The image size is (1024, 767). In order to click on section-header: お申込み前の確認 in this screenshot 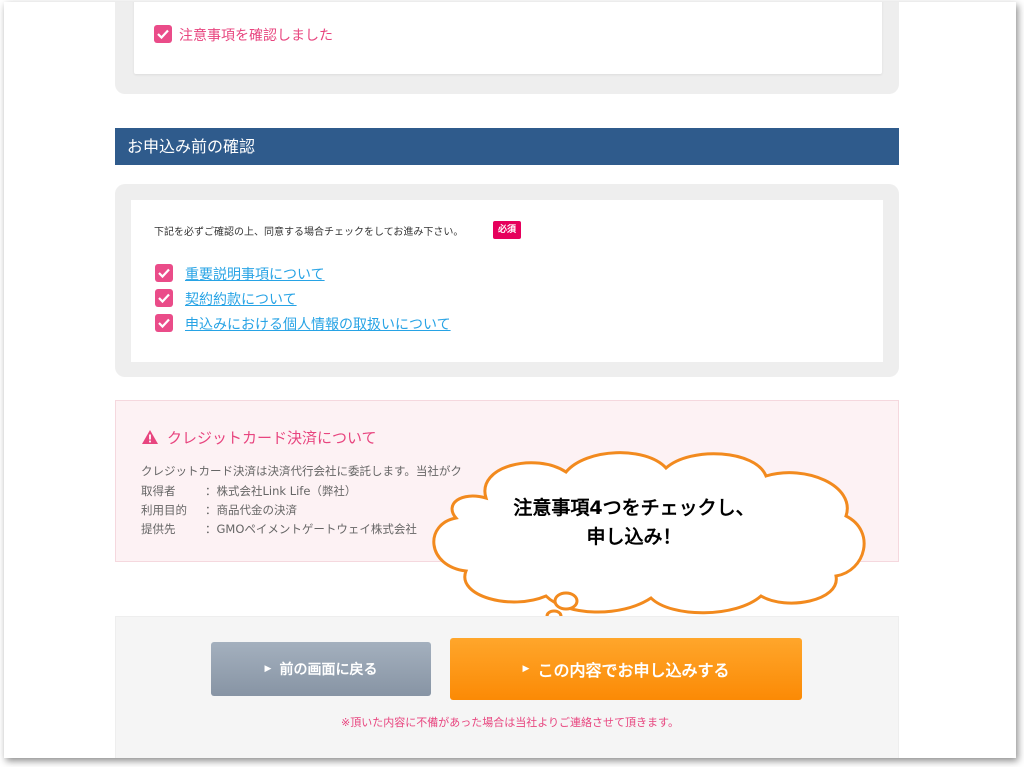, I will do `click(507, 146)`.